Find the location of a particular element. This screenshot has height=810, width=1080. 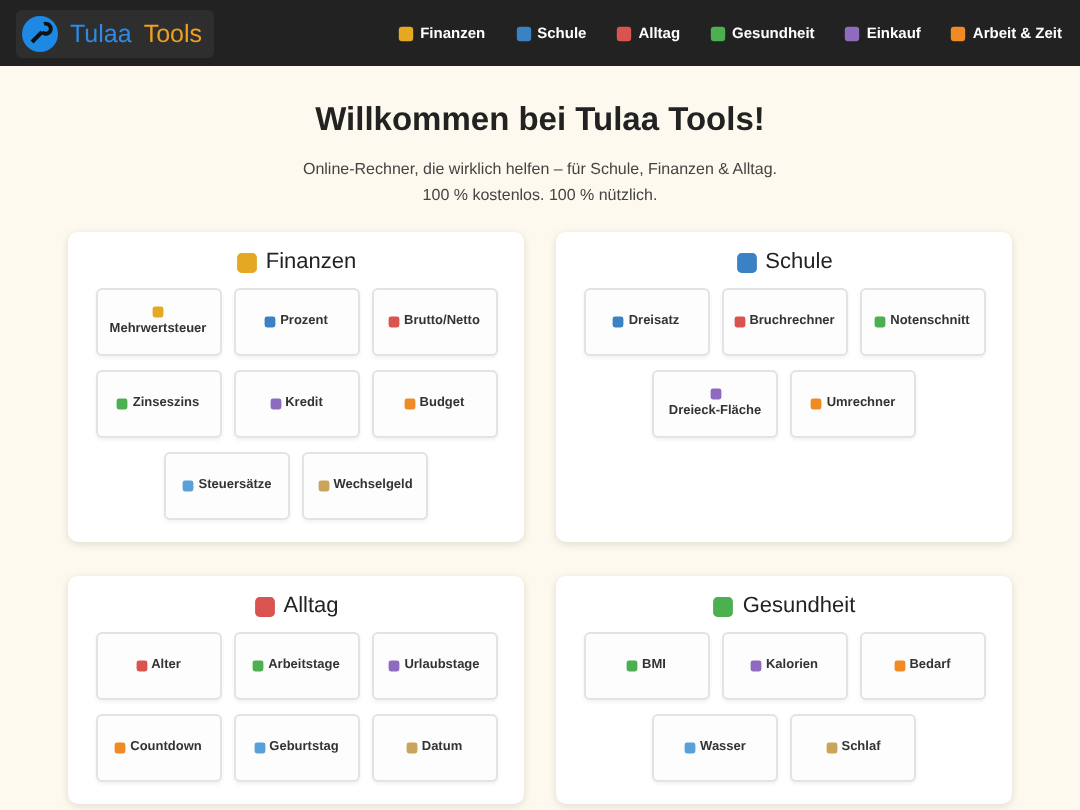

category-title: Alltag is located at coordinates (311, 606).